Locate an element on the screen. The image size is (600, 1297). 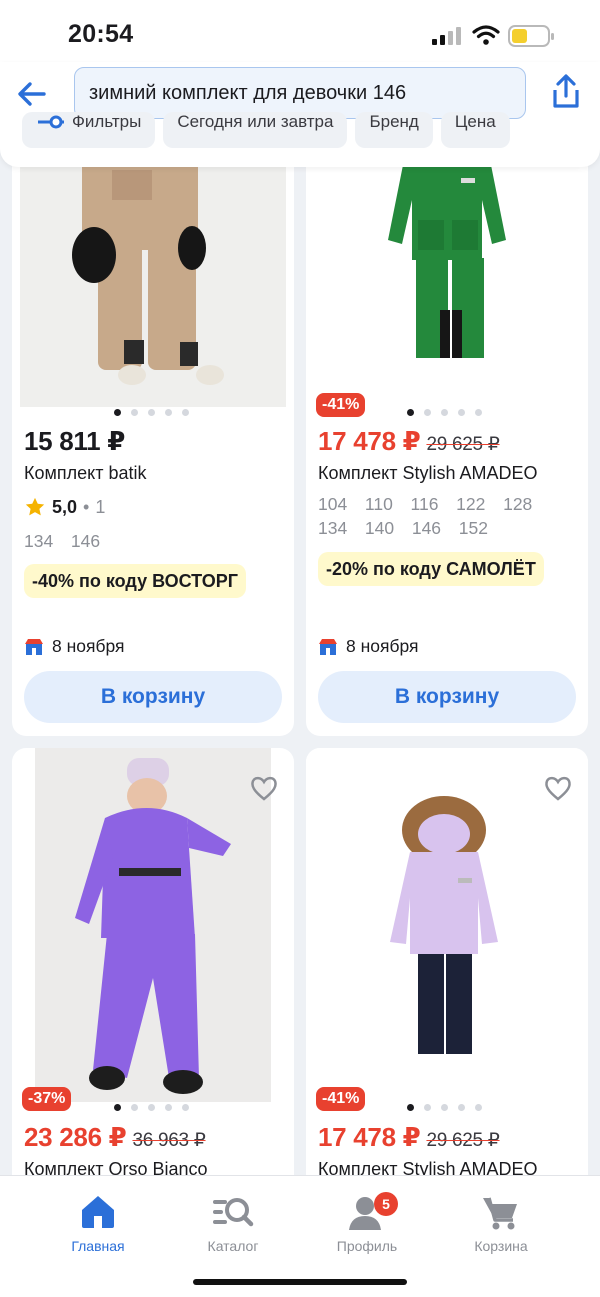
promo-badge: -40% по коду ВОСТОРГ is located at coordinates (135, 581).